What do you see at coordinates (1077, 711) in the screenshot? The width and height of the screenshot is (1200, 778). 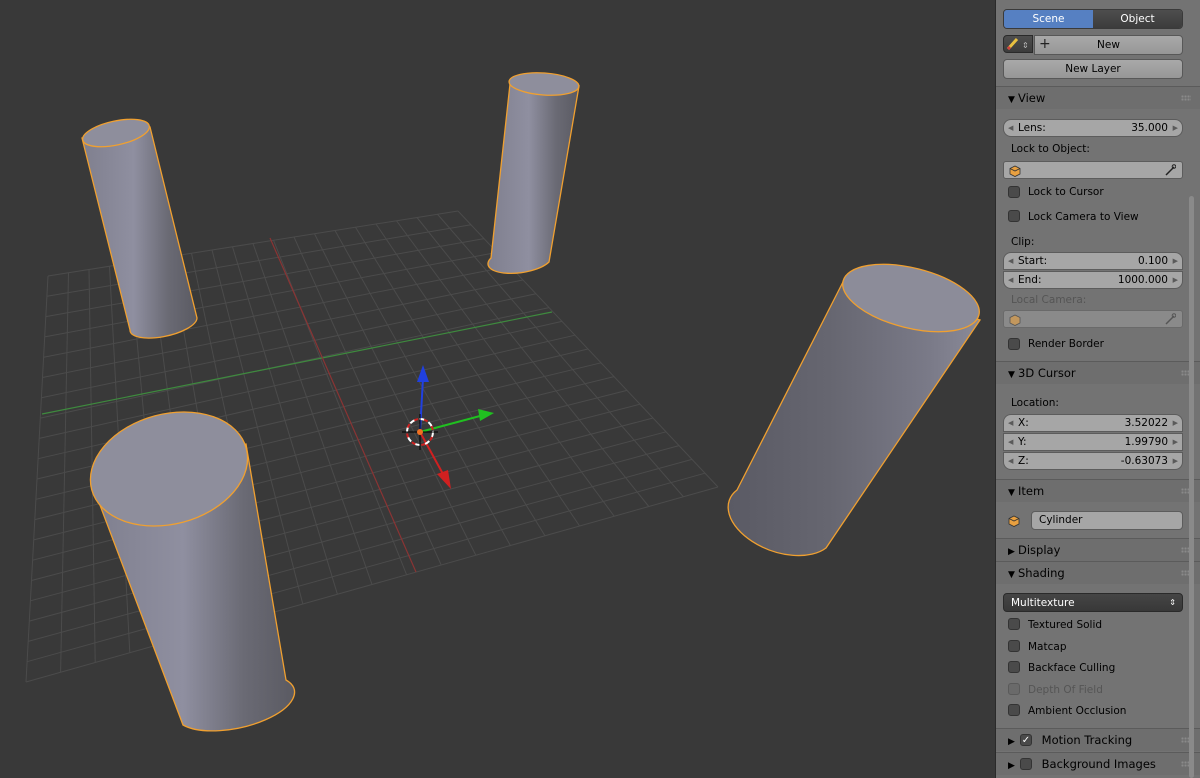 I see `ambient-occlusion-label: Ambient Occlusion` at bounding box center [1077, 711].